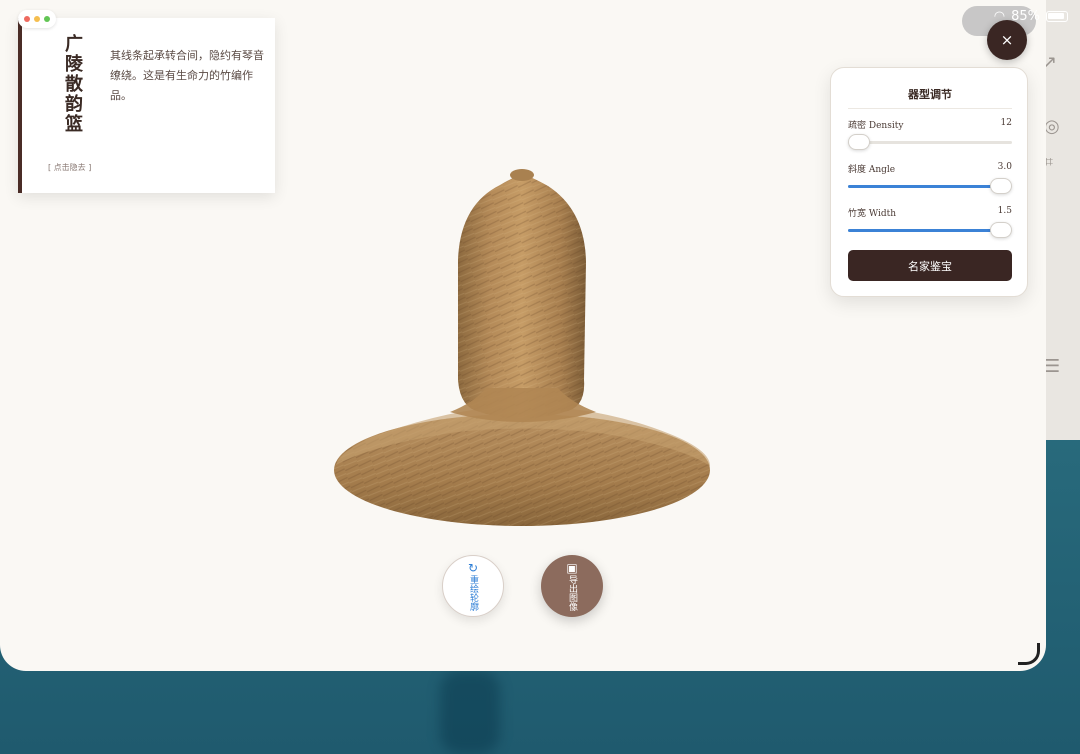 The image size is (1080, 754). I want to click on angle-slider-row: 斜度 Angle 3.0, so click(930, 178).